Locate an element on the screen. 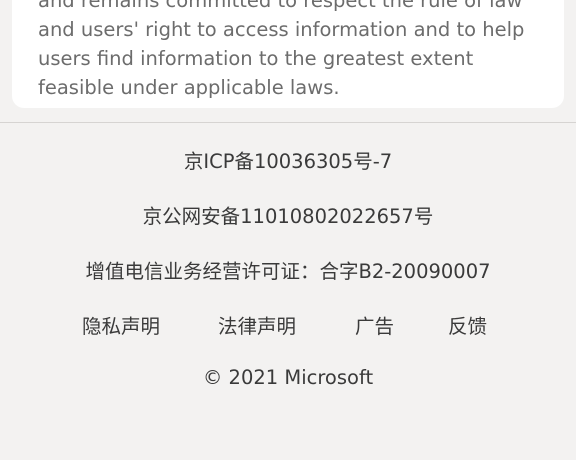 This screenshot has height=460, width=576. telecom-license-text: 增值电信业务经营许可证：合字B2-20090007 is located at coordinates (288, 271).